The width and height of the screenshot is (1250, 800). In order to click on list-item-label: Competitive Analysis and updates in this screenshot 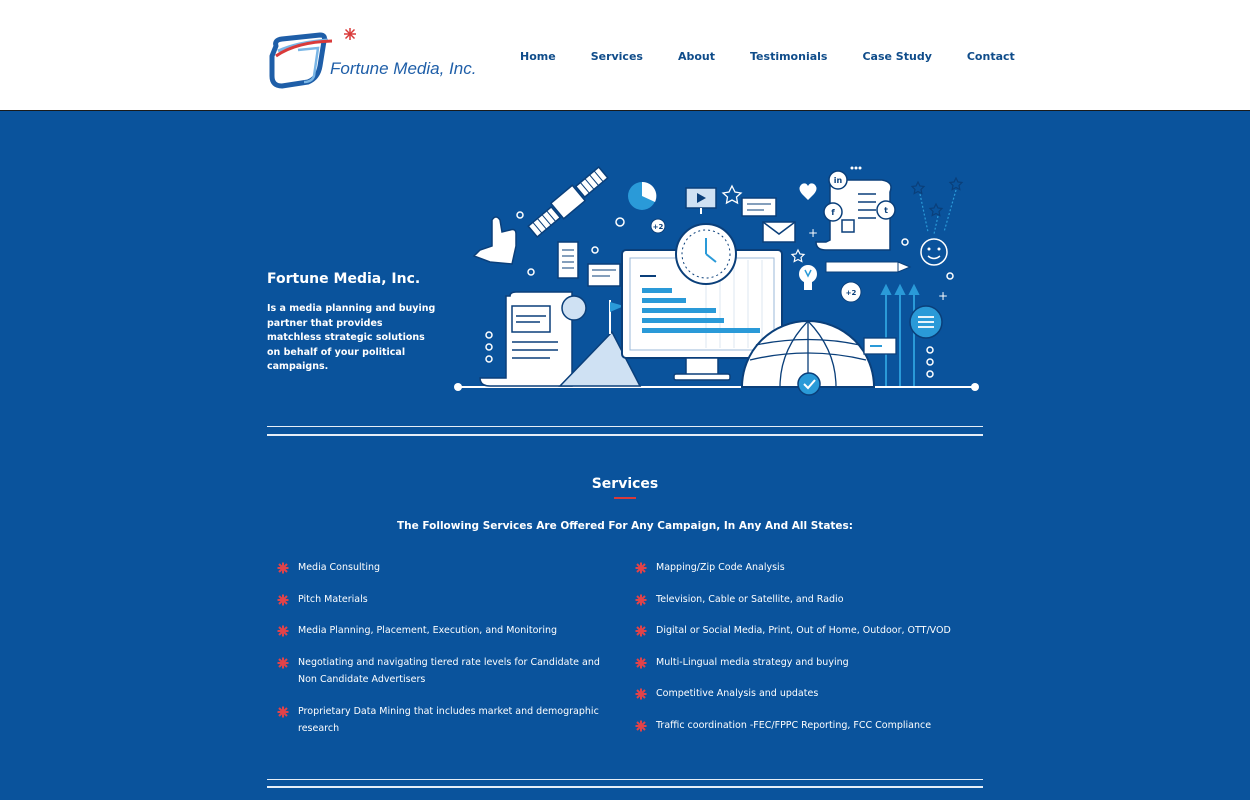, I will do `click(737, 693)`.